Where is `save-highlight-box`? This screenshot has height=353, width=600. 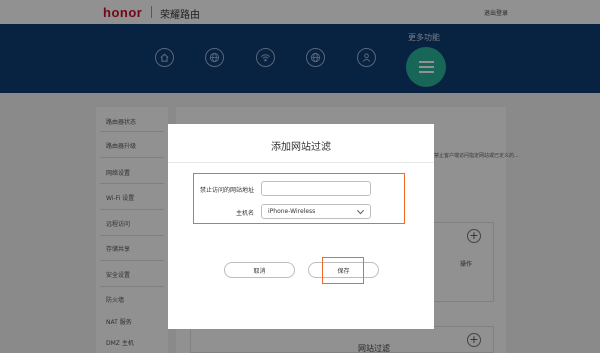 save-highlight-box is located at coordinates (343, 270).